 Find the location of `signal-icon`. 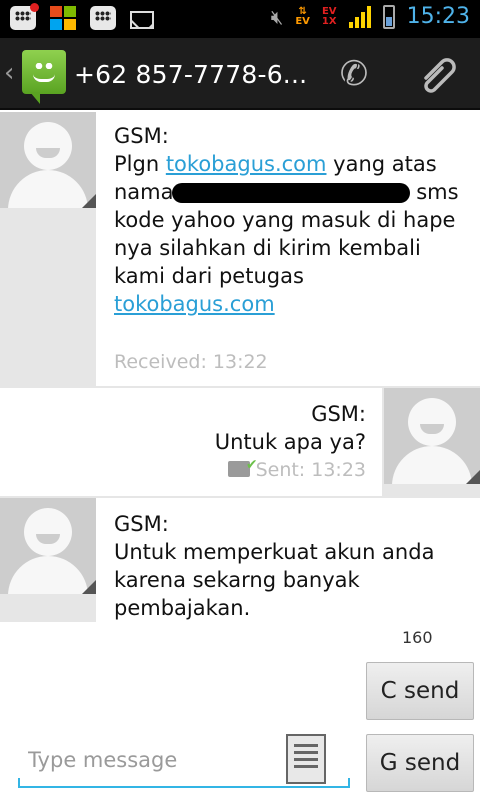

signal-icon is located at coordinates (359, 16).